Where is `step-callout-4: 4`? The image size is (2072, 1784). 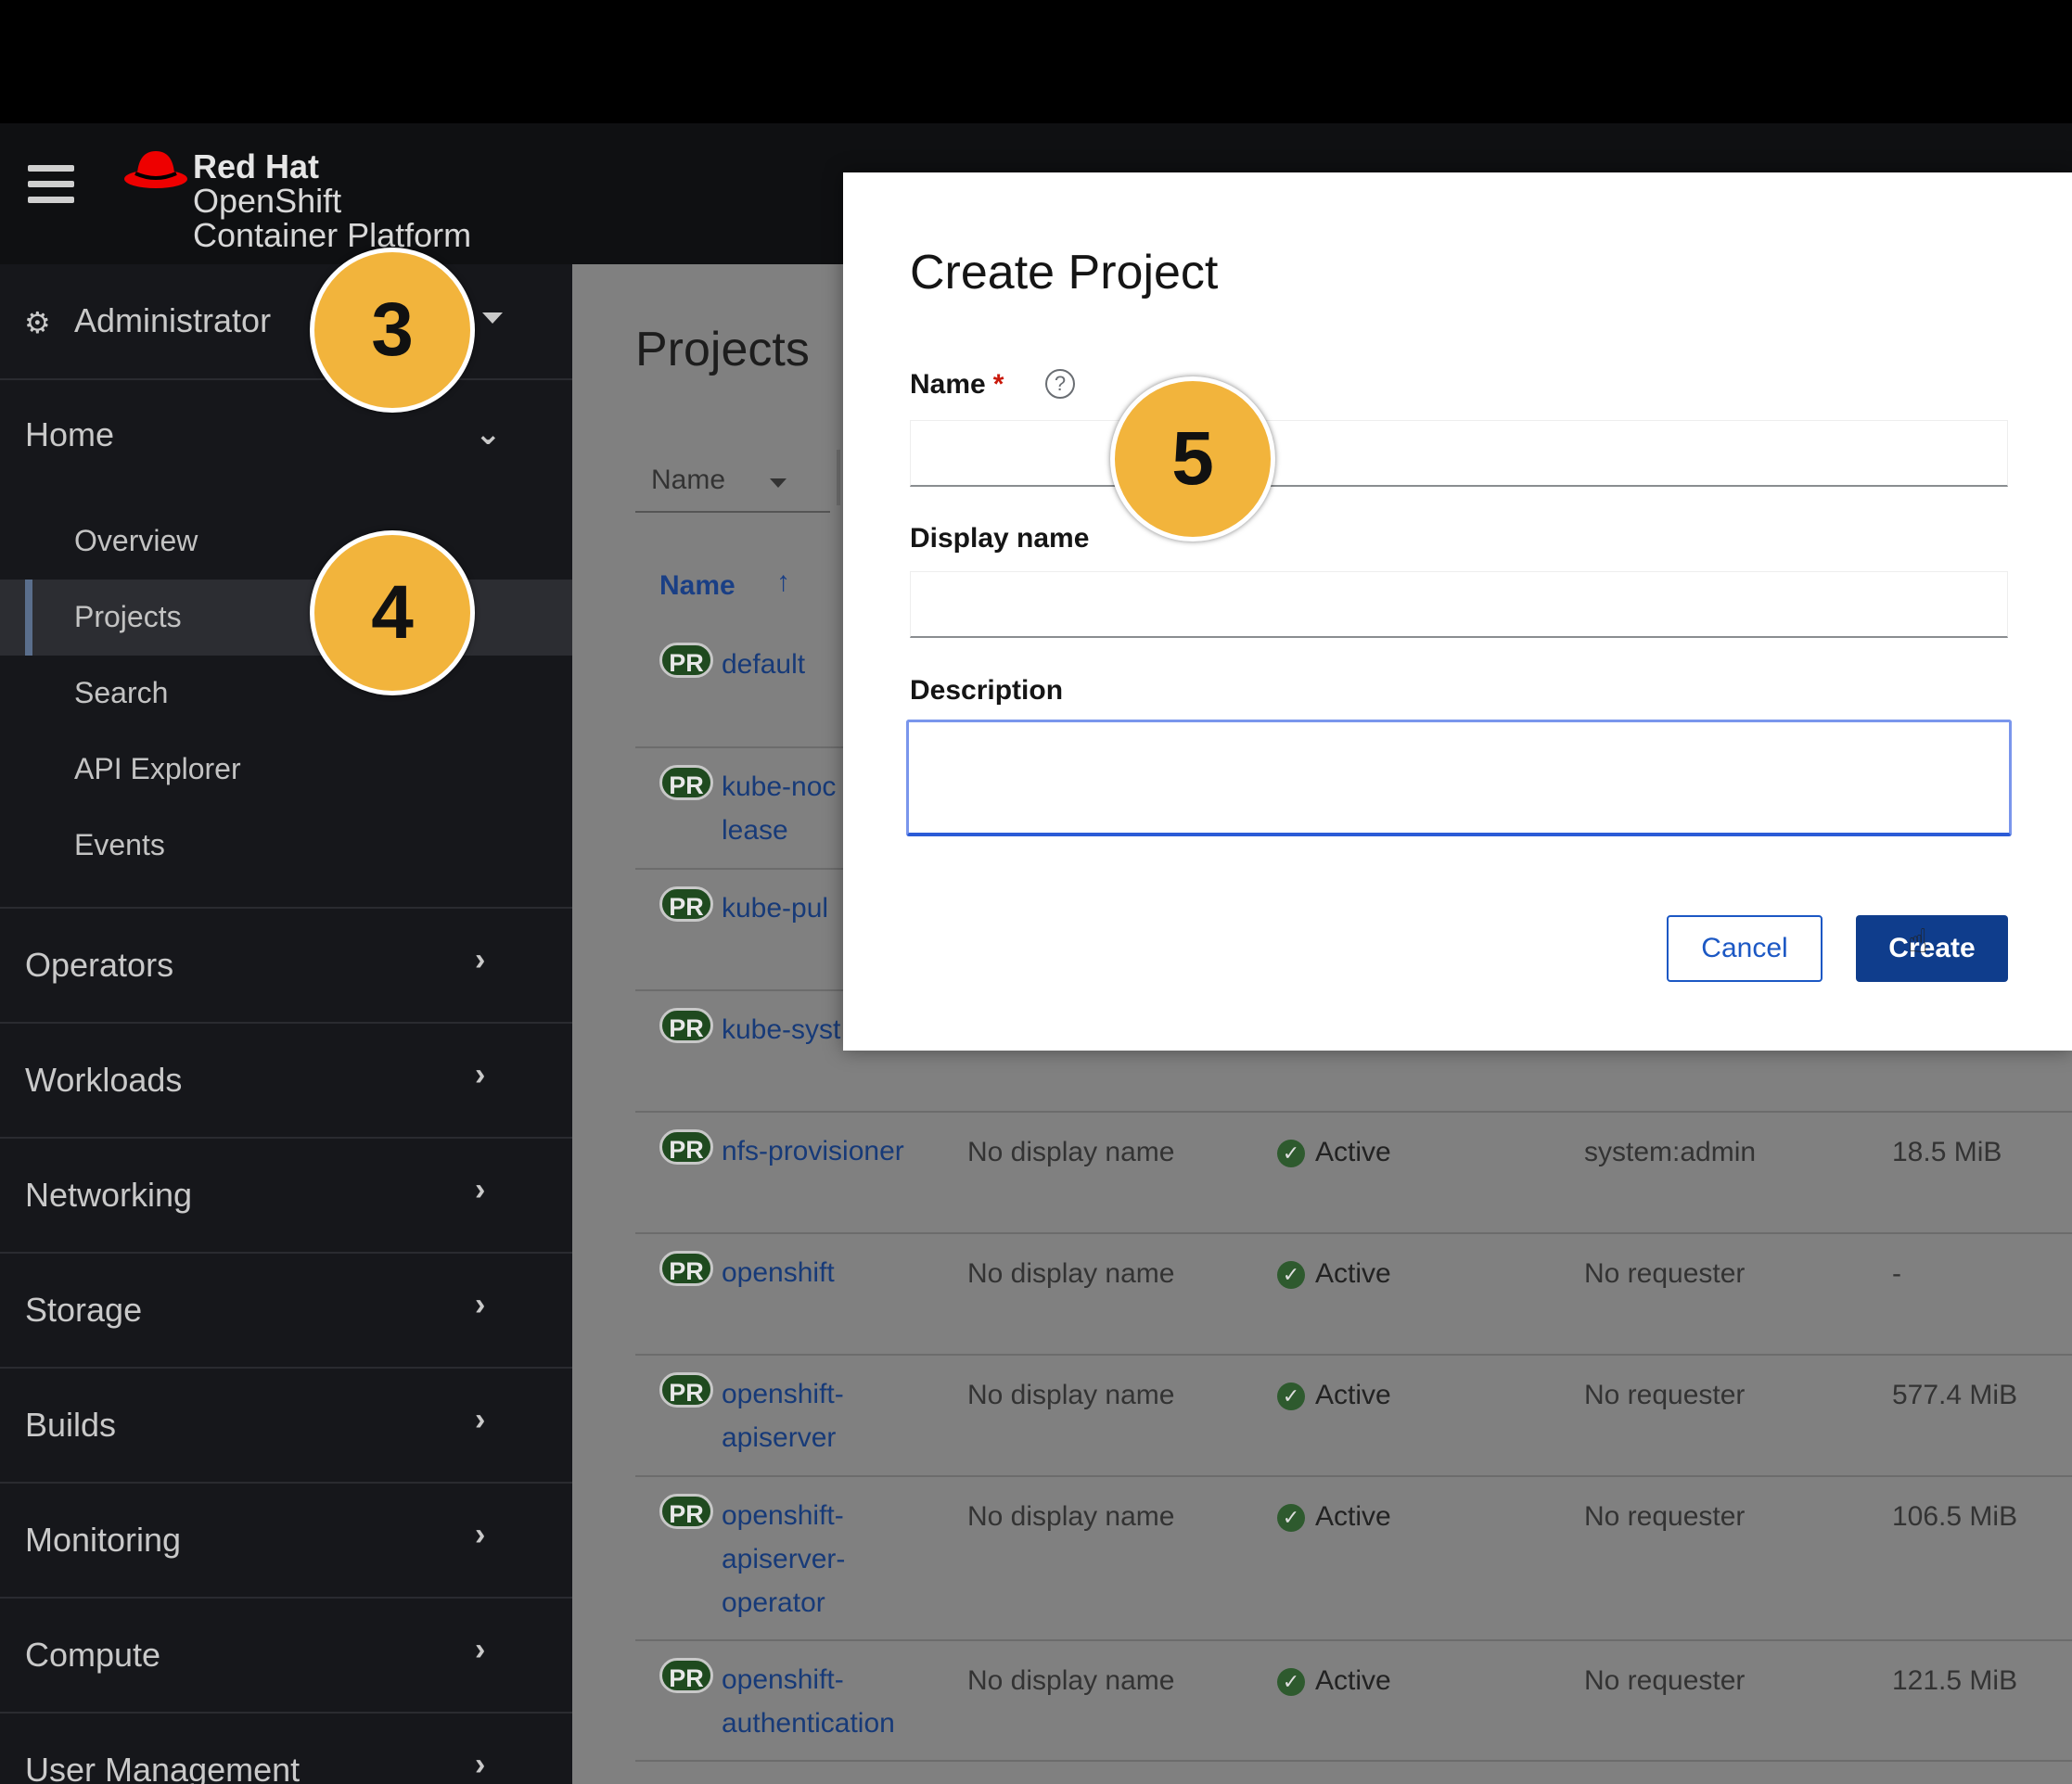
step-callout-4: 4 is located at coordinates (392, 612).